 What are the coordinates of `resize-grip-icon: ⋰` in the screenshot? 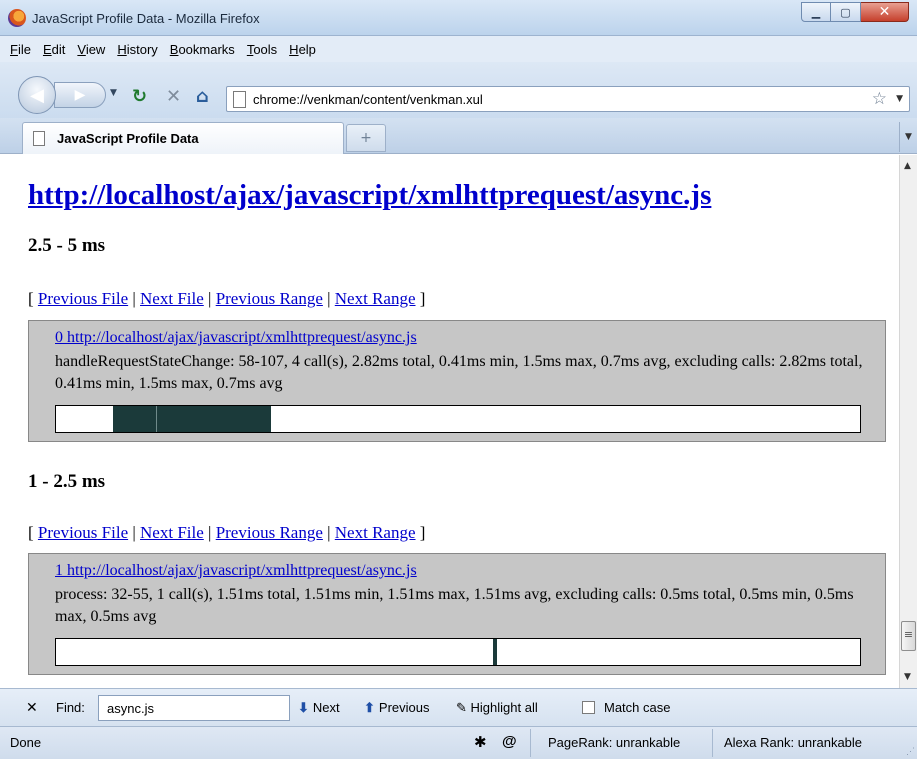 It's located at (910, 751).